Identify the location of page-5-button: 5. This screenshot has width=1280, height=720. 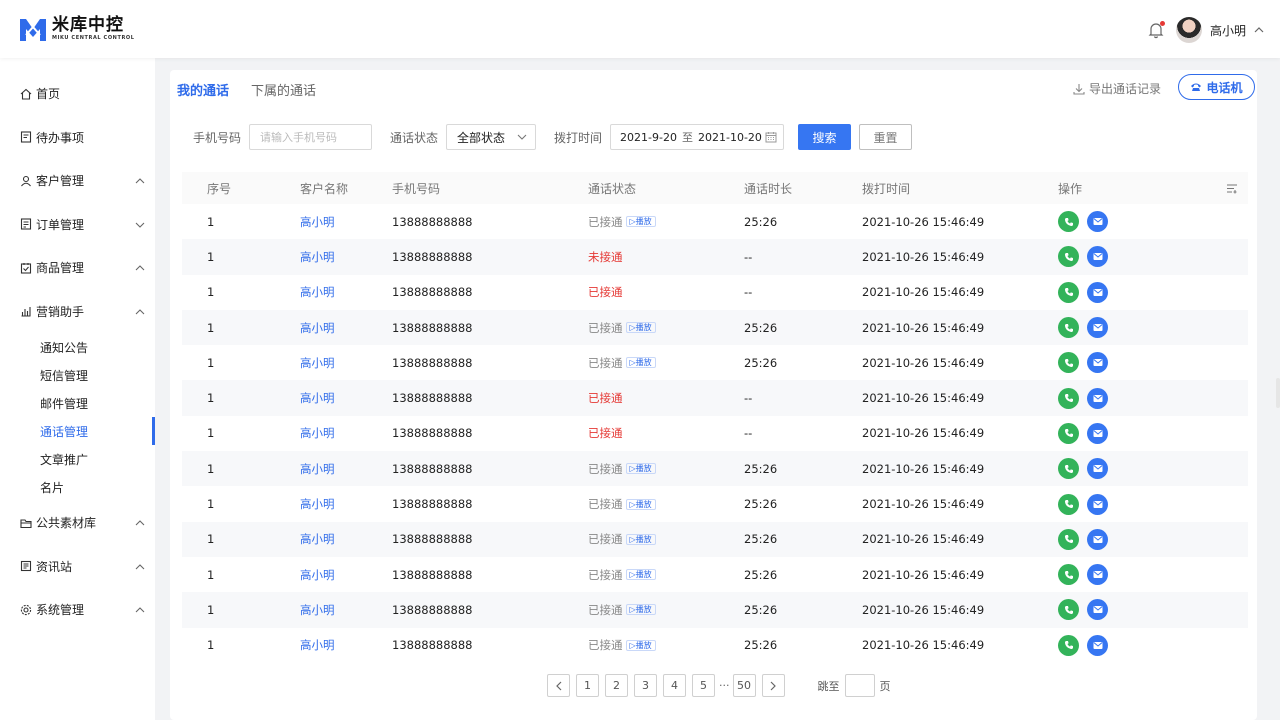
(703, 685).